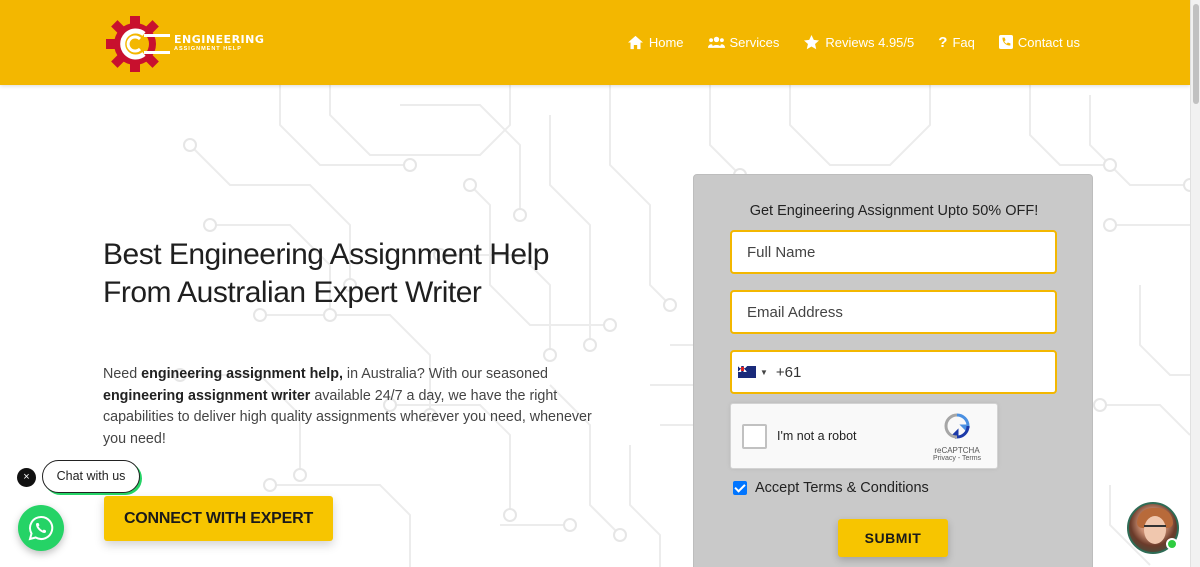  I want to click on hero-desc-bold1: engineering assignment help,, so click(242, 374).